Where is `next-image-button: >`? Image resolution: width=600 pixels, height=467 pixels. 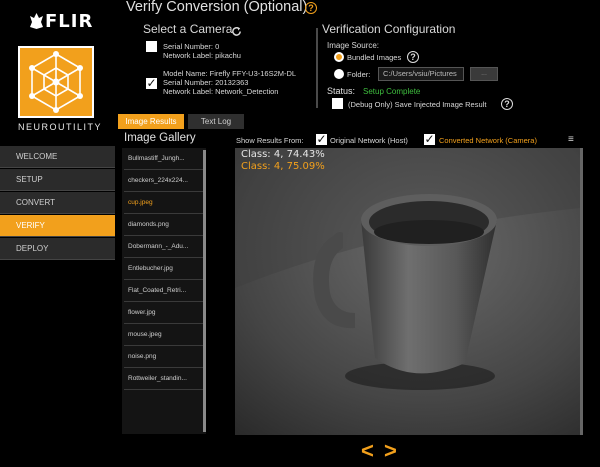 next-image-button: > is located at coordinates (390, 451).